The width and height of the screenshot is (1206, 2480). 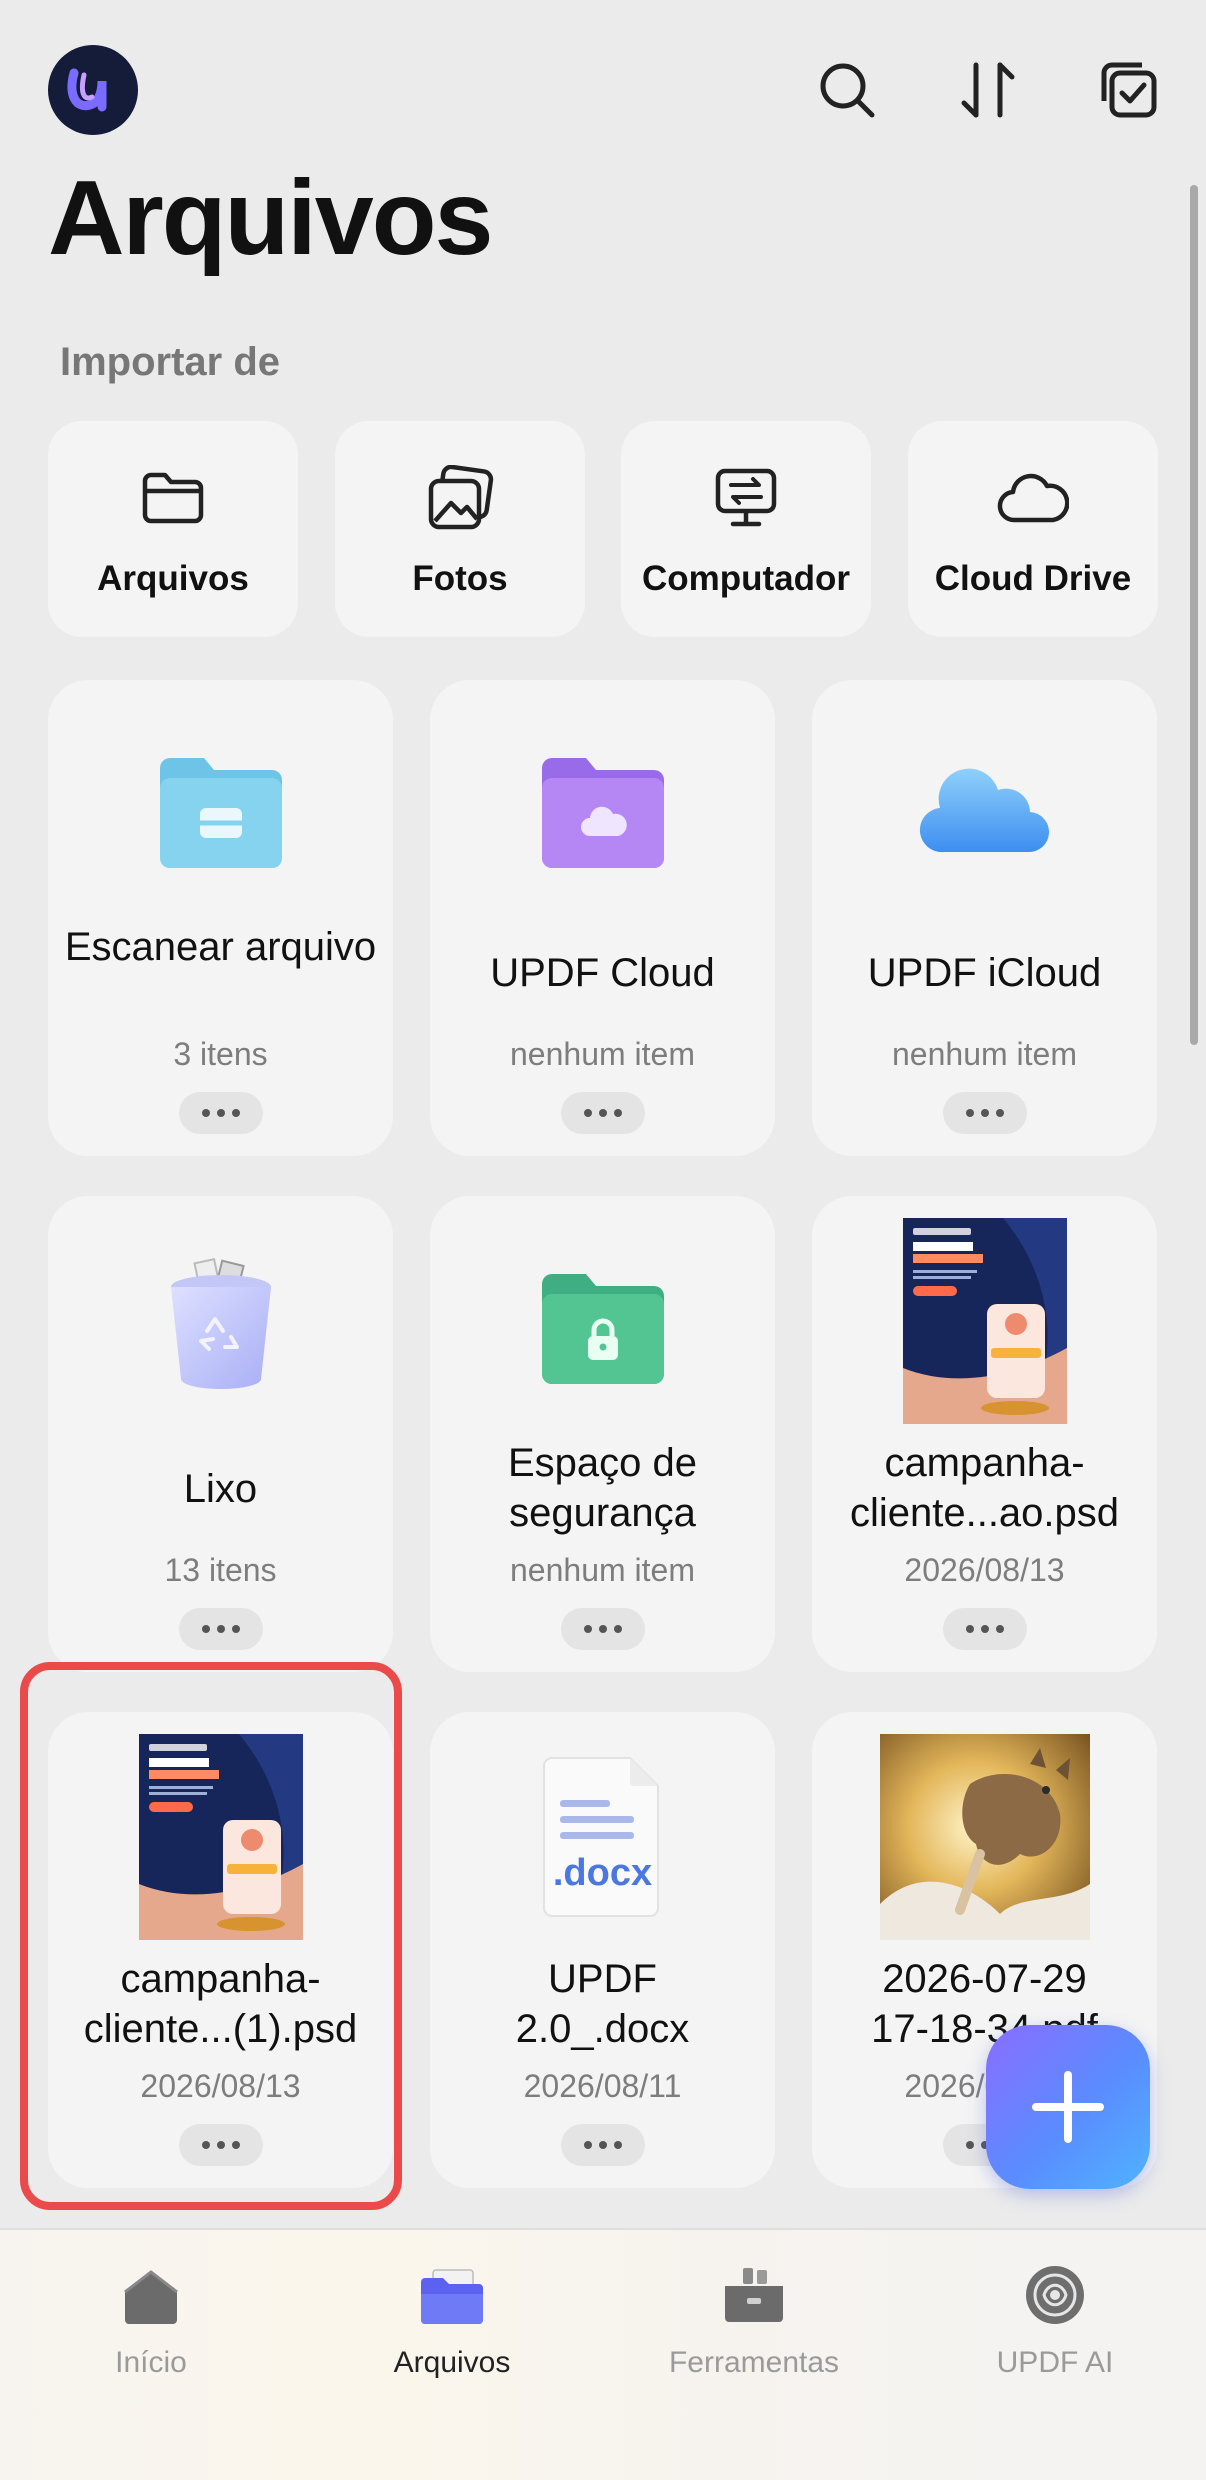 I want to click on search-icon, so click(x=847, y=90).